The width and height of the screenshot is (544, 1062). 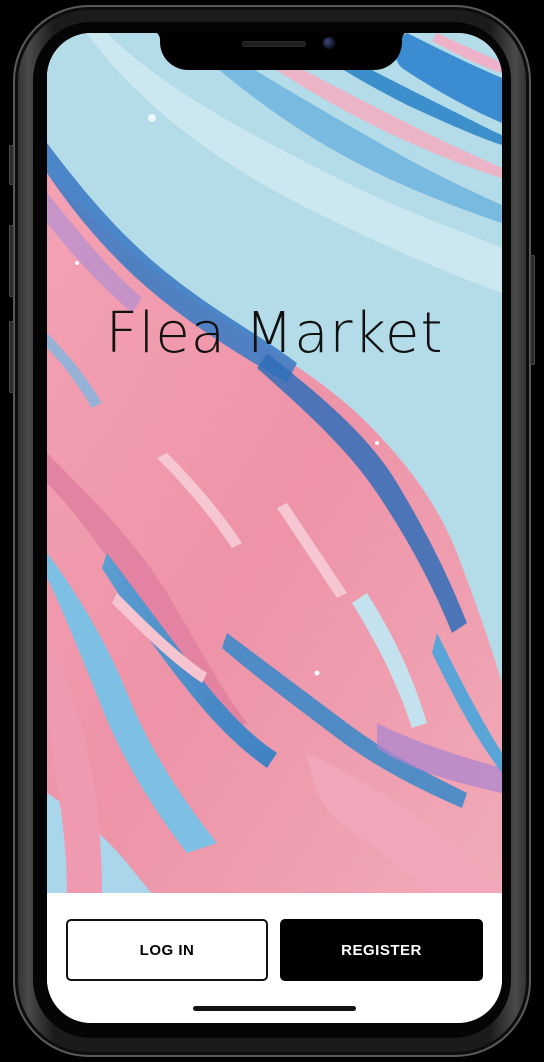 What do you see at coordinates (11, 261) in the screenshot?
I see `volume-up-button` at bounding box center [11, 261].